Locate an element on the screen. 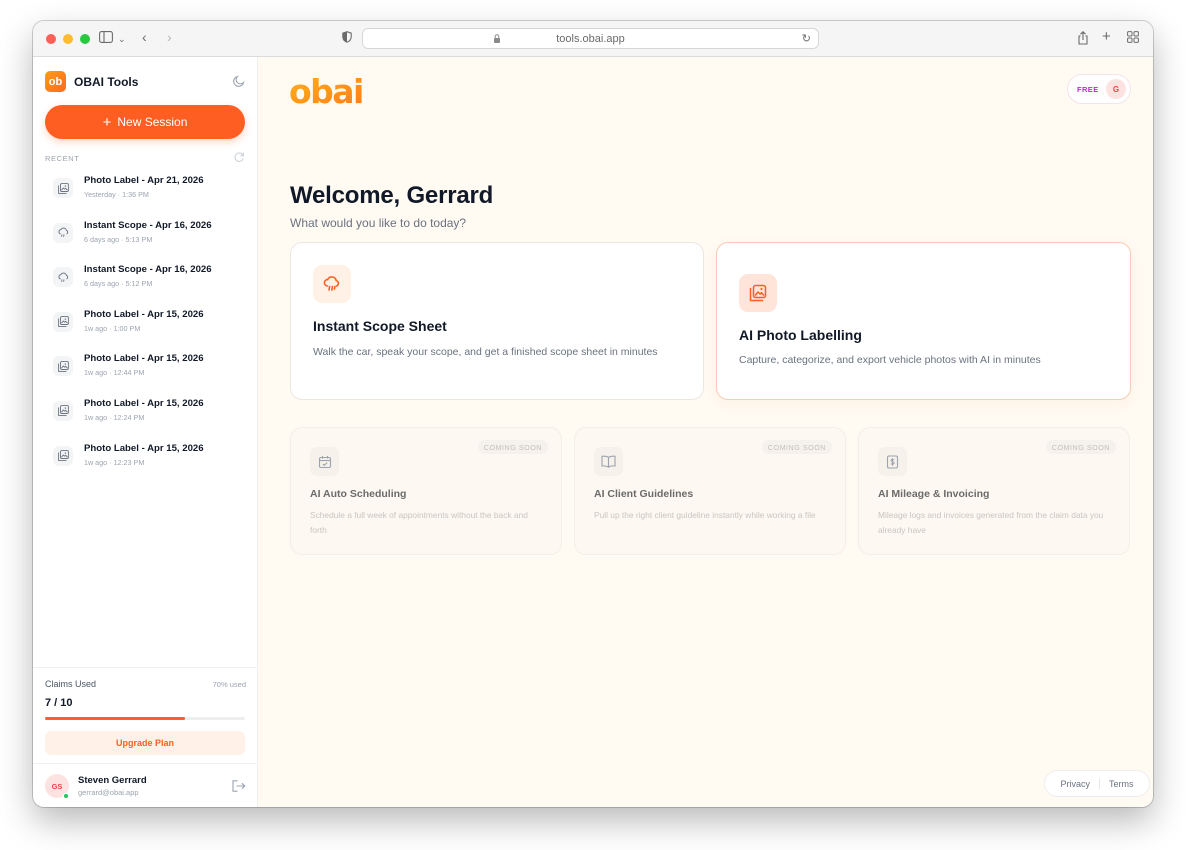  brand: ob OBAI Tools is located at coordinates (91, 81).